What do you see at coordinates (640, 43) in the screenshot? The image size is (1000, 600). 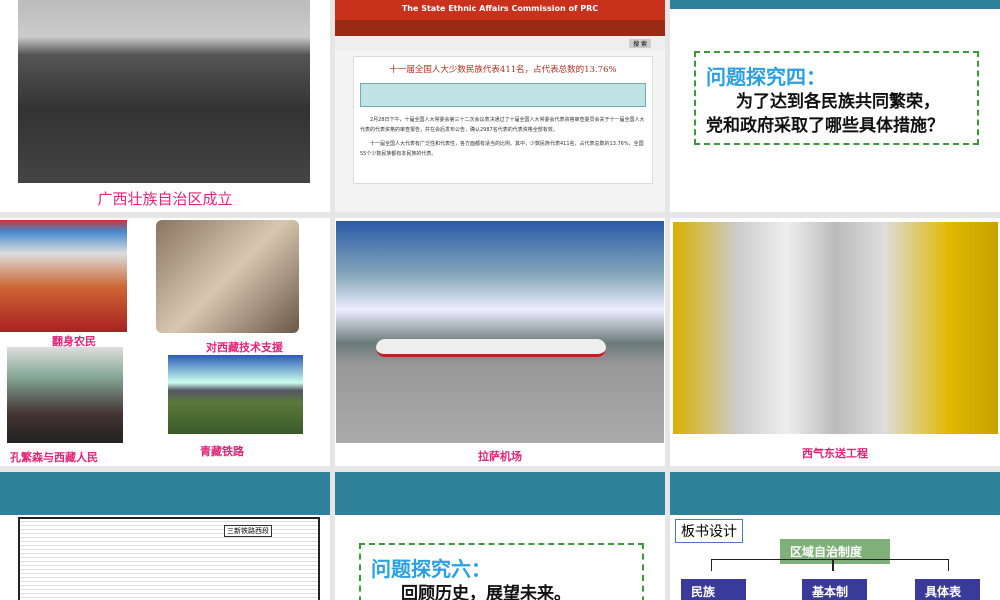 I see `search-button: 搜 索` at bounding box center [640, 43].